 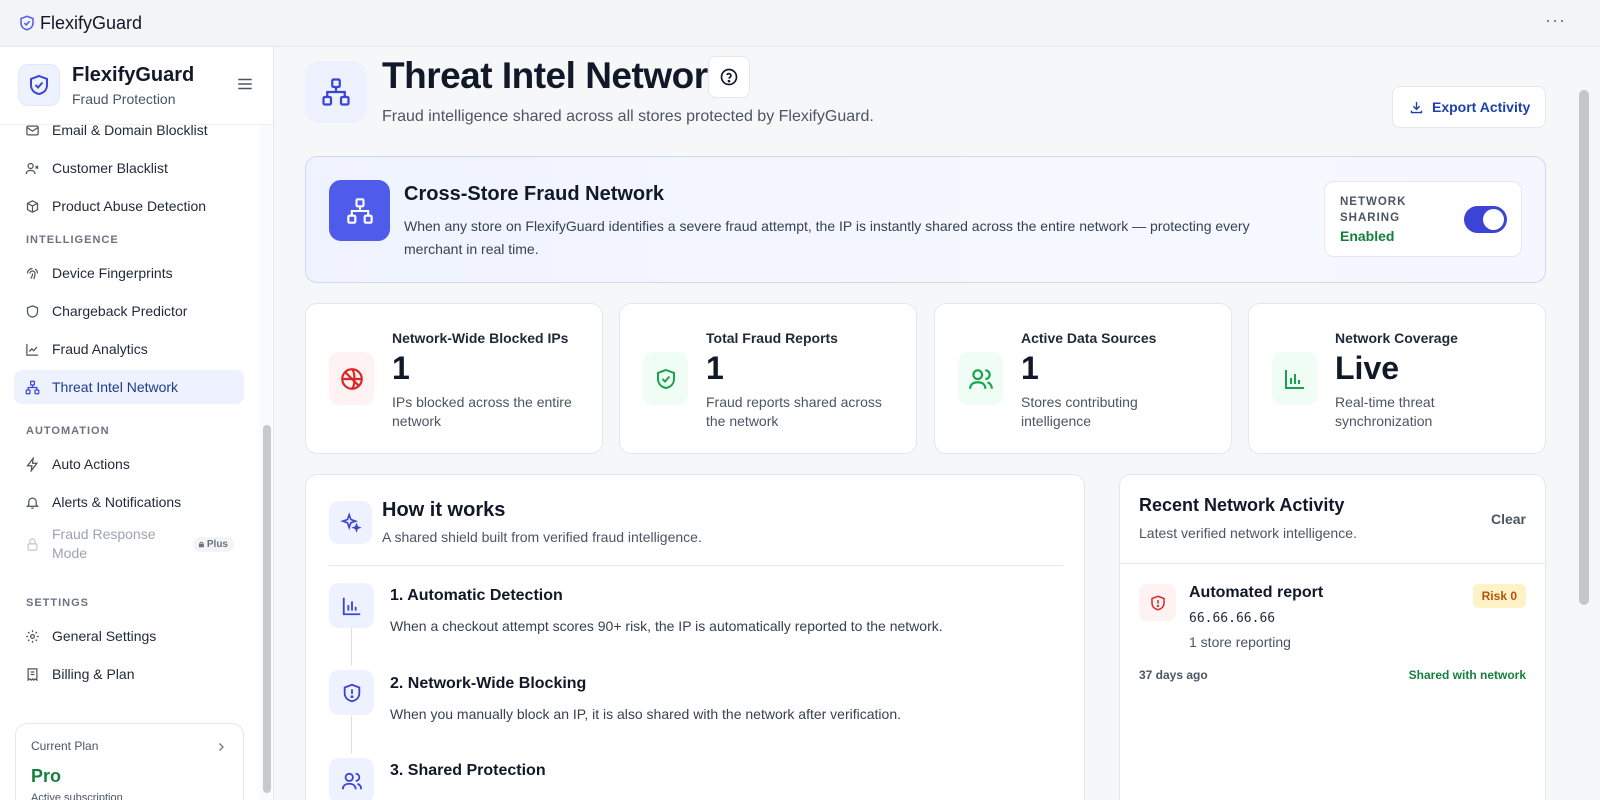 I want to click on app-logo-icon, so click(x=27, y=23).